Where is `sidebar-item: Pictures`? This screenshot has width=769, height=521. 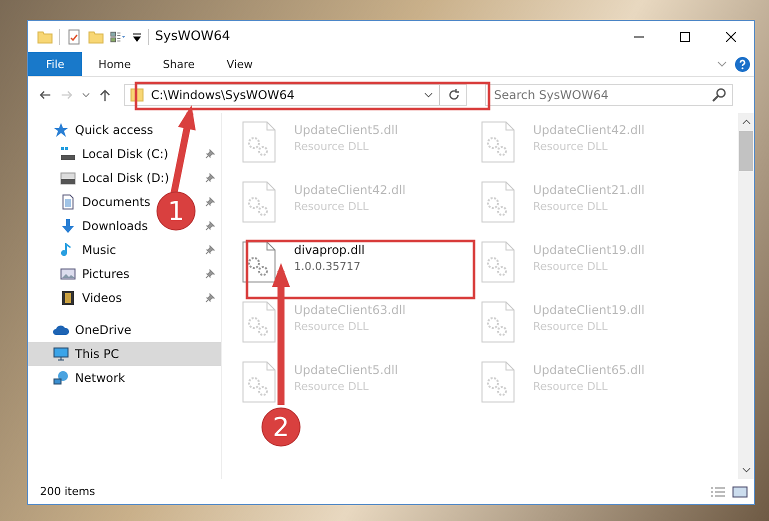 sidebar-item: Pictures is located at coordinates (106, 274).